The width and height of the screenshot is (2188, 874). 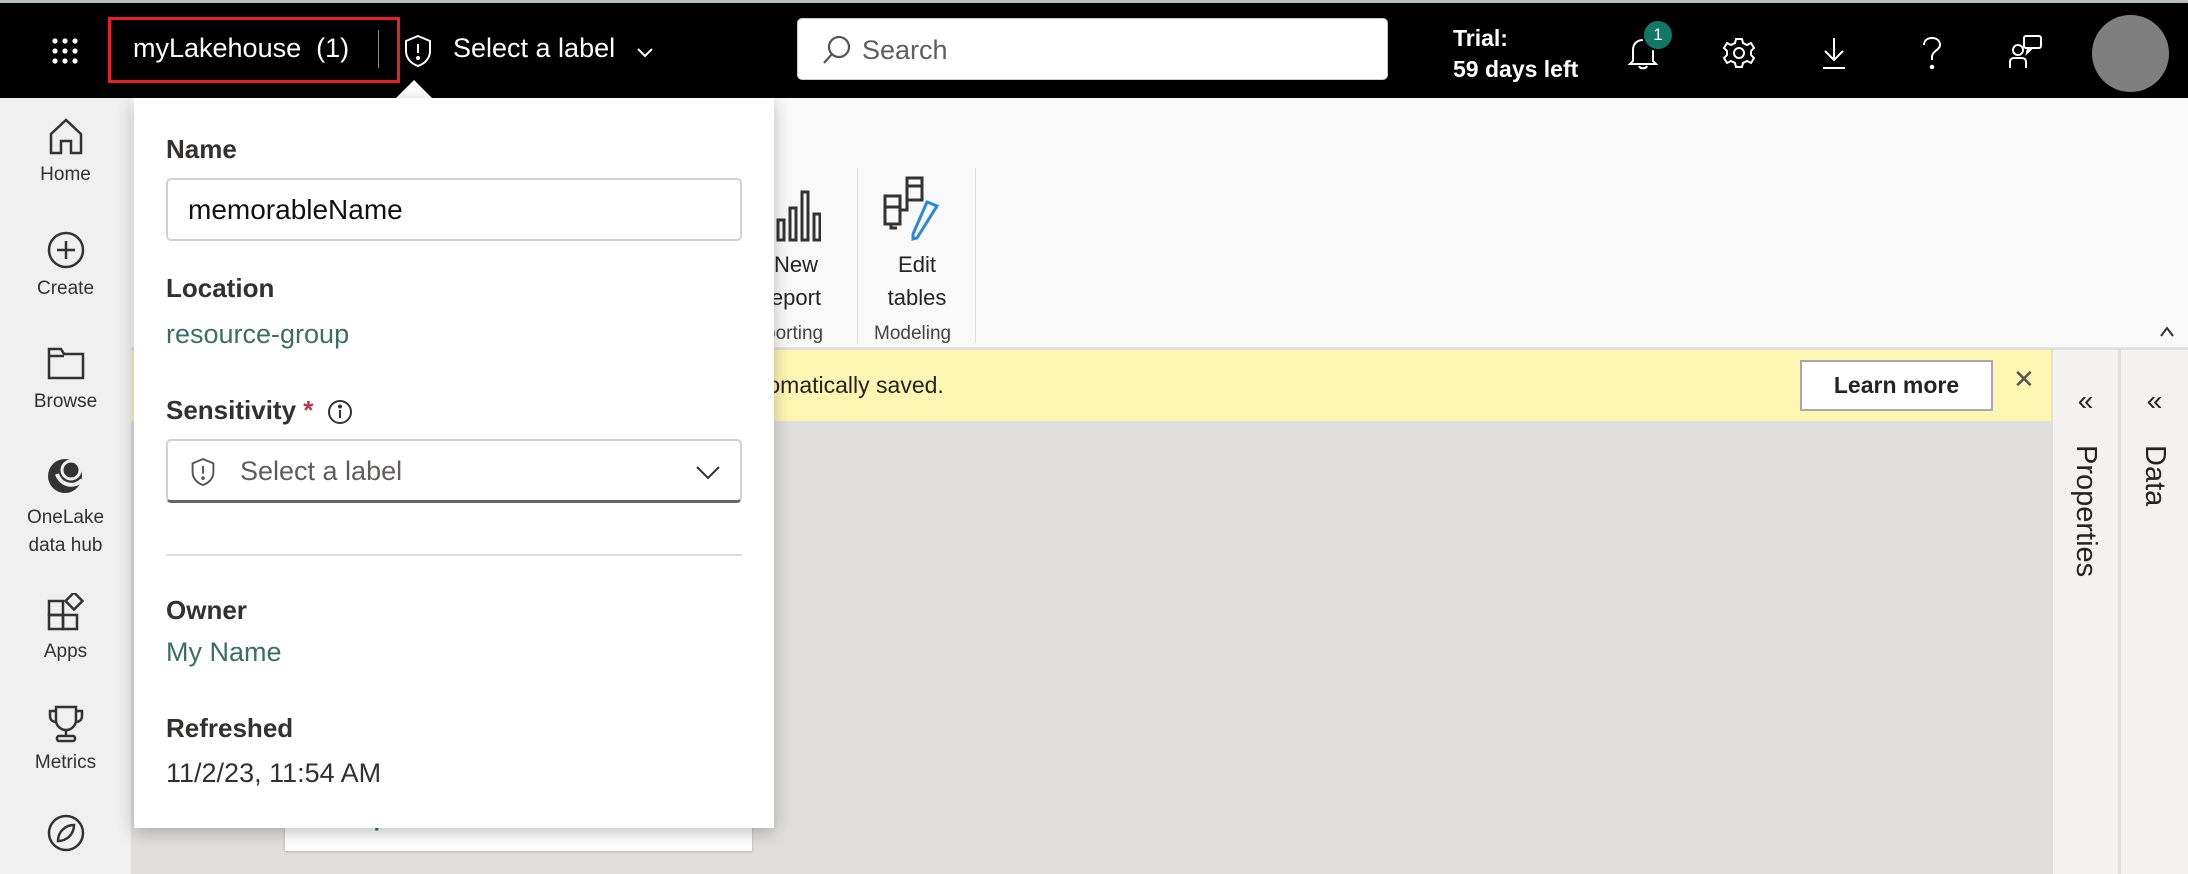 What do you see at coordinates (230, 728) in the screenshot?
I see `refreshed-label: Refreshed` at bounding box center [230, 728].